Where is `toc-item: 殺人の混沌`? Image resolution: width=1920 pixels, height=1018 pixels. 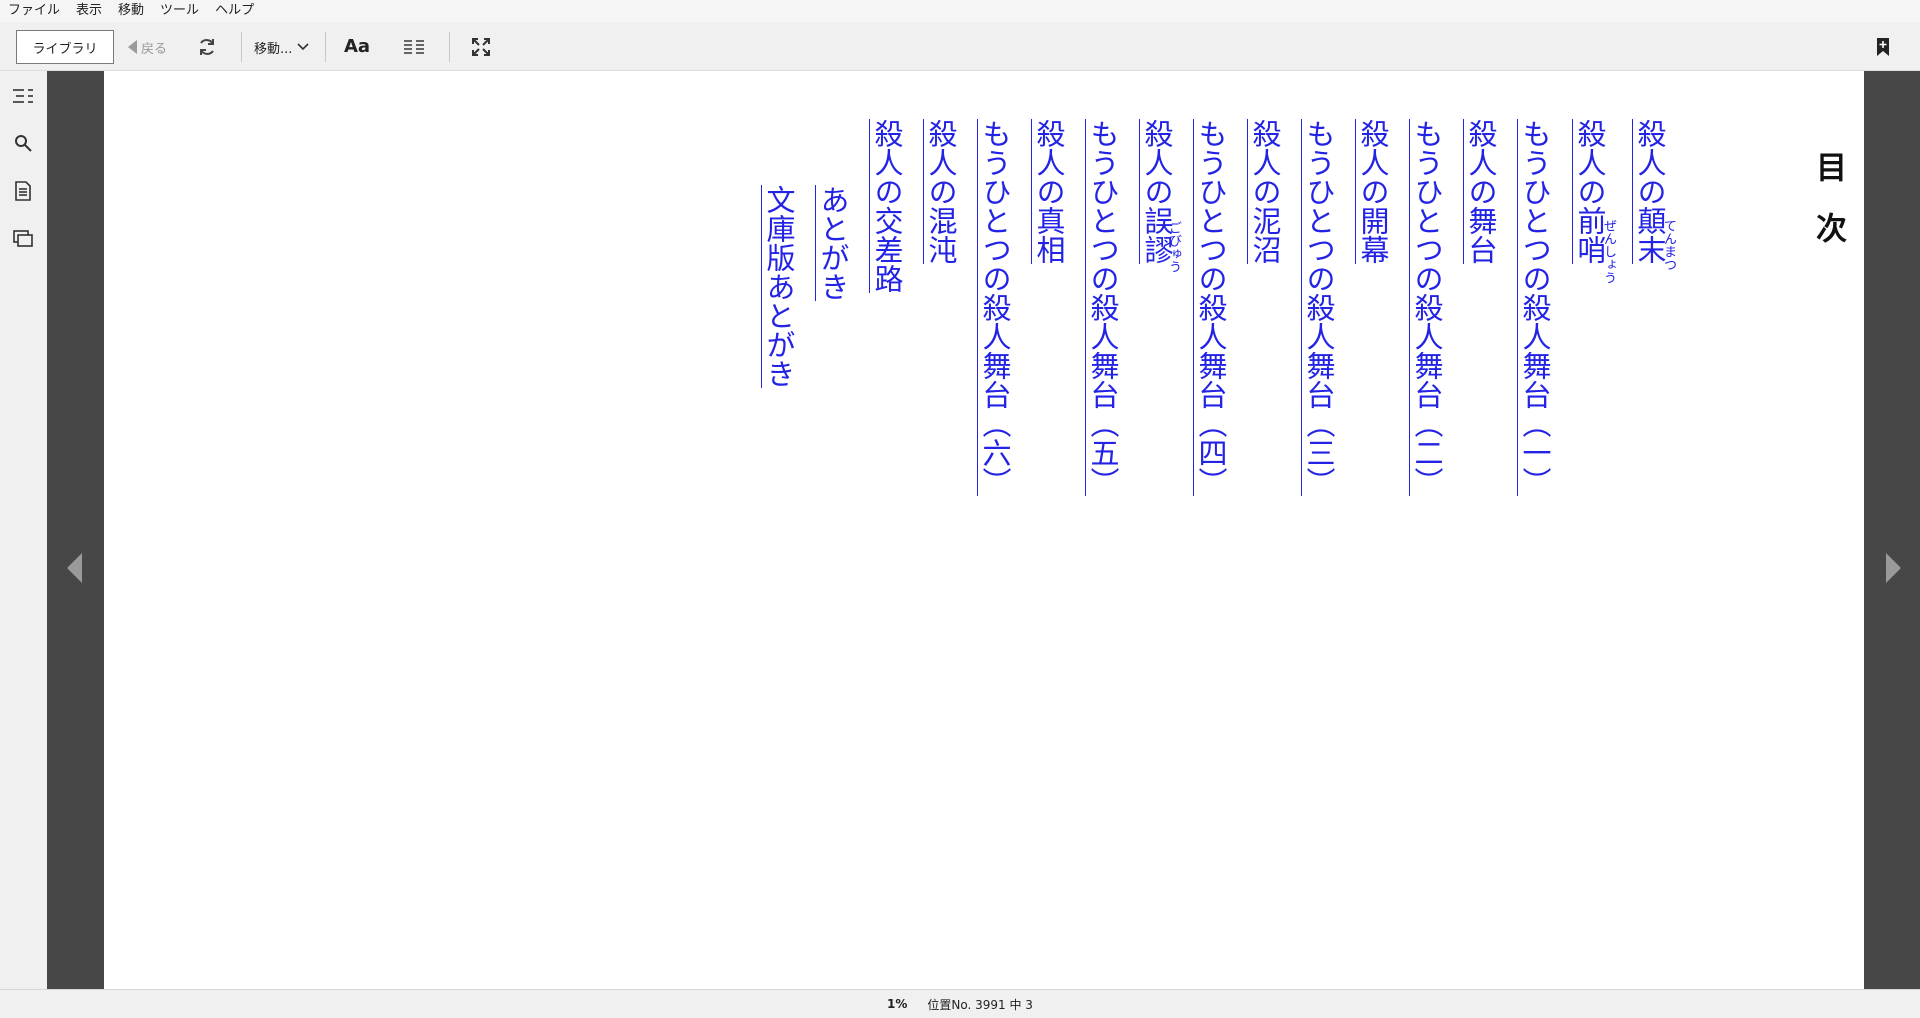
toc-item: 殺人の混沌 is located at coordinates (940, 191).